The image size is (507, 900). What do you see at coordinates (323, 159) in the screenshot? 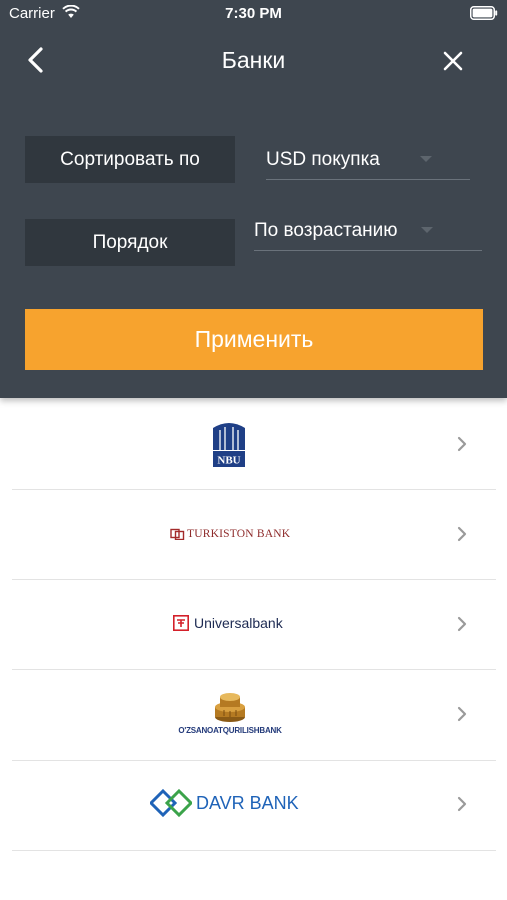
I see `sort-by-value: USD покупка` at bounding box center [323, 159].